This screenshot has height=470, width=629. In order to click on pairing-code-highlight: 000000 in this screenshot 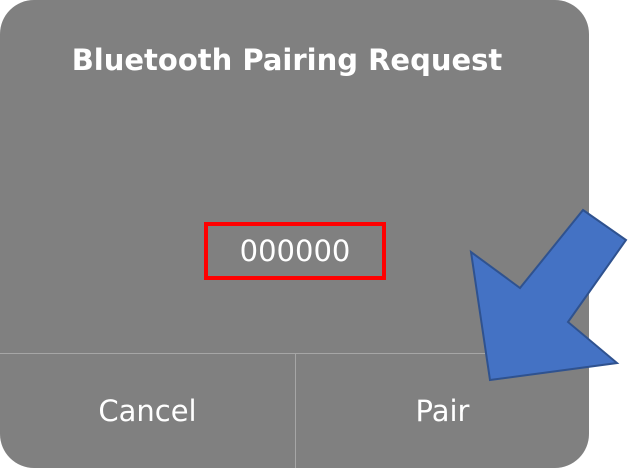, I will do `click(295, 251)`.